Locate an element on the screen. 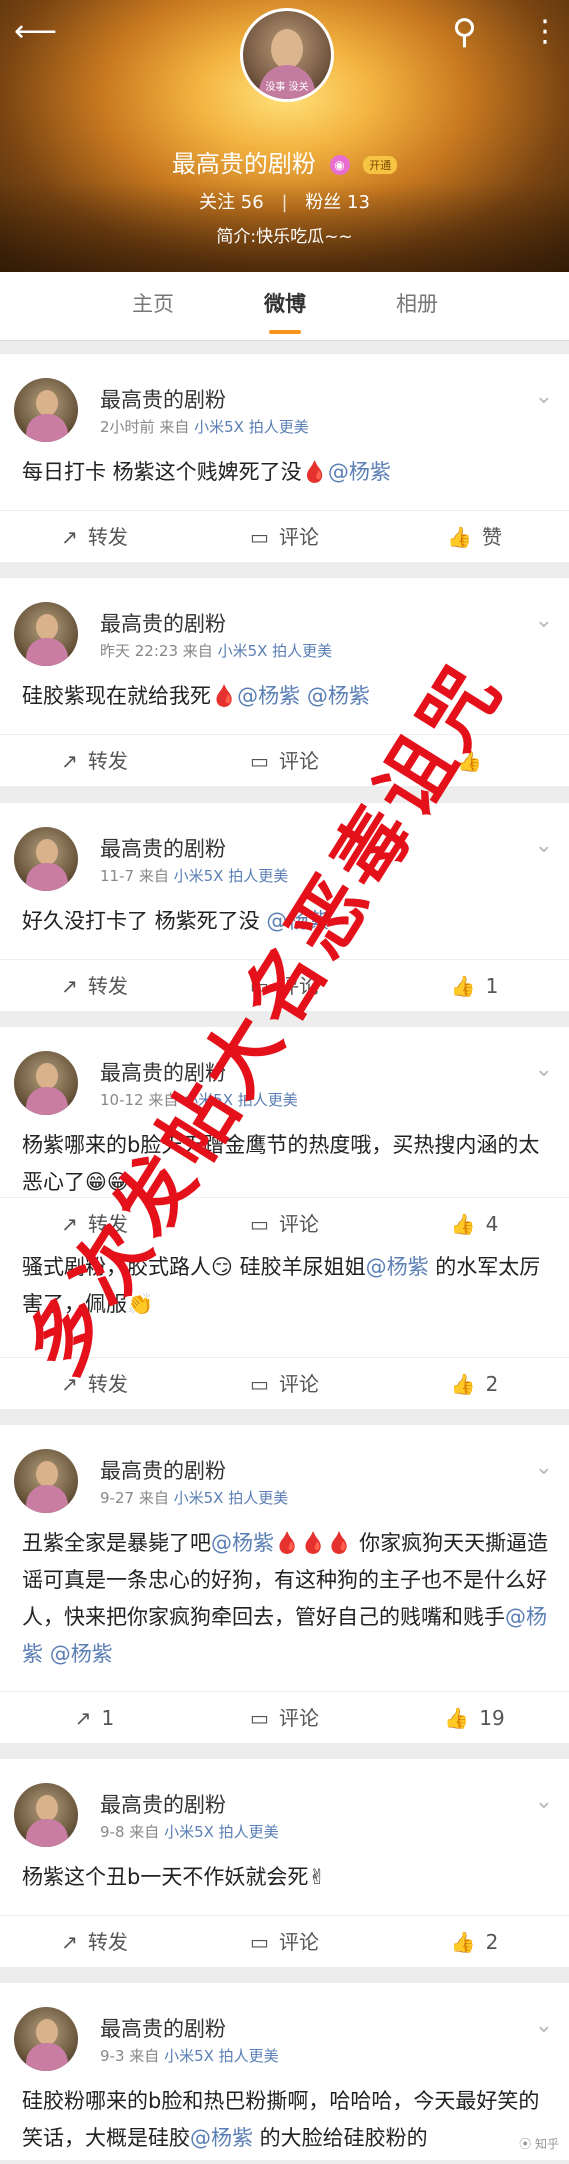 The image size is (569, 2164). like-label: 2 is located at coordinates (492, 1942).